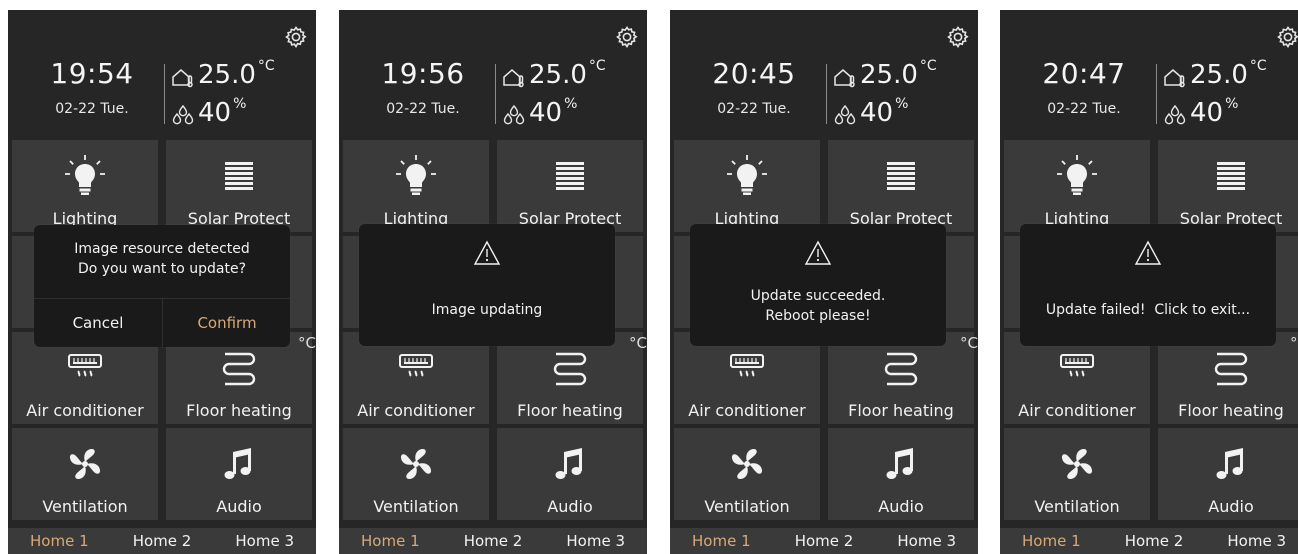 The image size is (1298, 554). I want to click on time: 19:56, so click(423, 73).